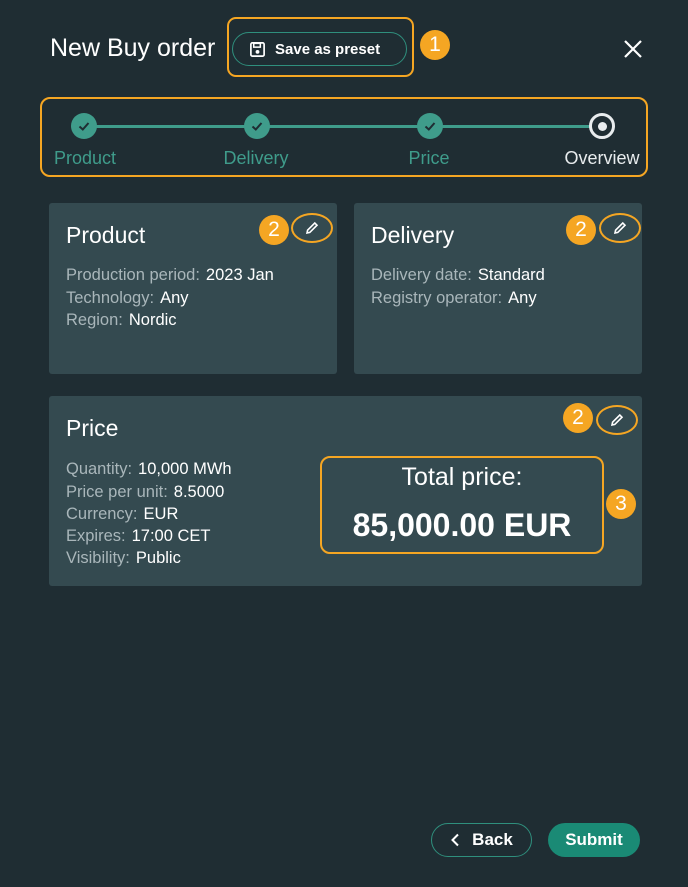  What do you see at coordinates (328, 49) in the screenshot?
I see `save-as-preset-label: Save as preset` at bounding box center [328, 49].